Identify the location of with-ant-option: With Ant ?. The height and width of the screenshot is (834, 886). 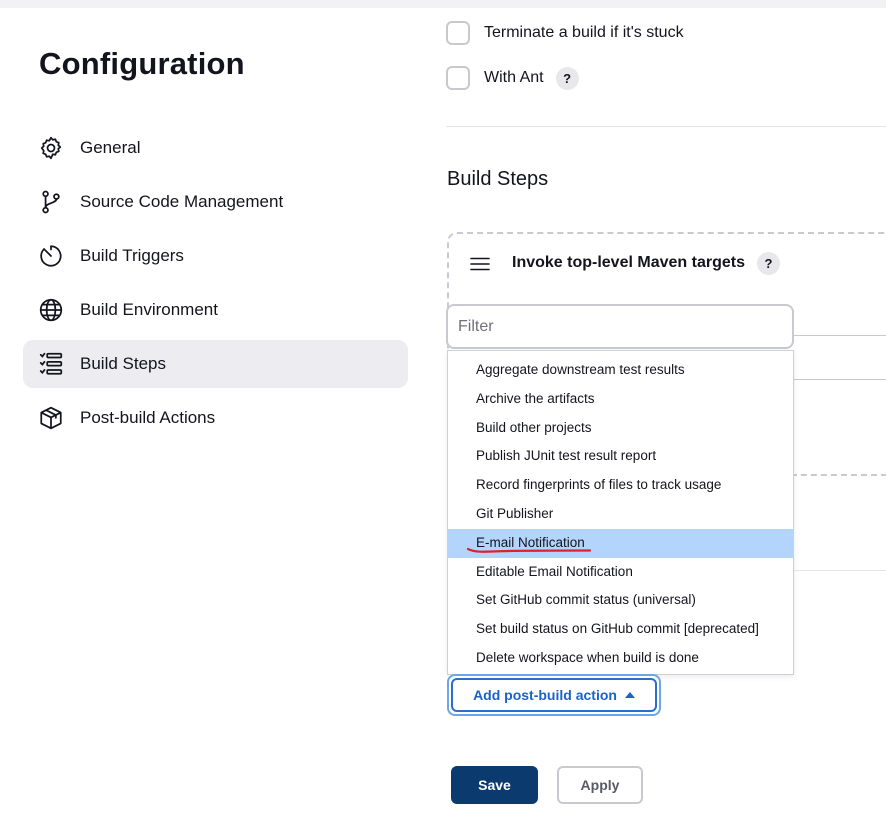
(512, 78).